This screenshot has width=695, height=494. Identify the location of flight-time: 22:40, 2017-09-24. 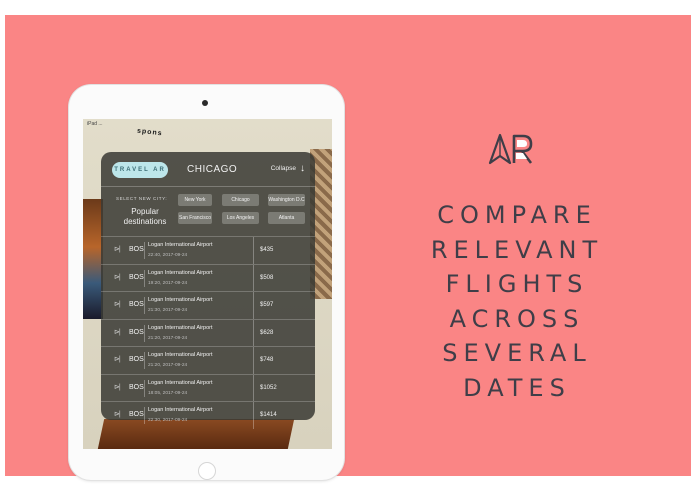
(168, 255).